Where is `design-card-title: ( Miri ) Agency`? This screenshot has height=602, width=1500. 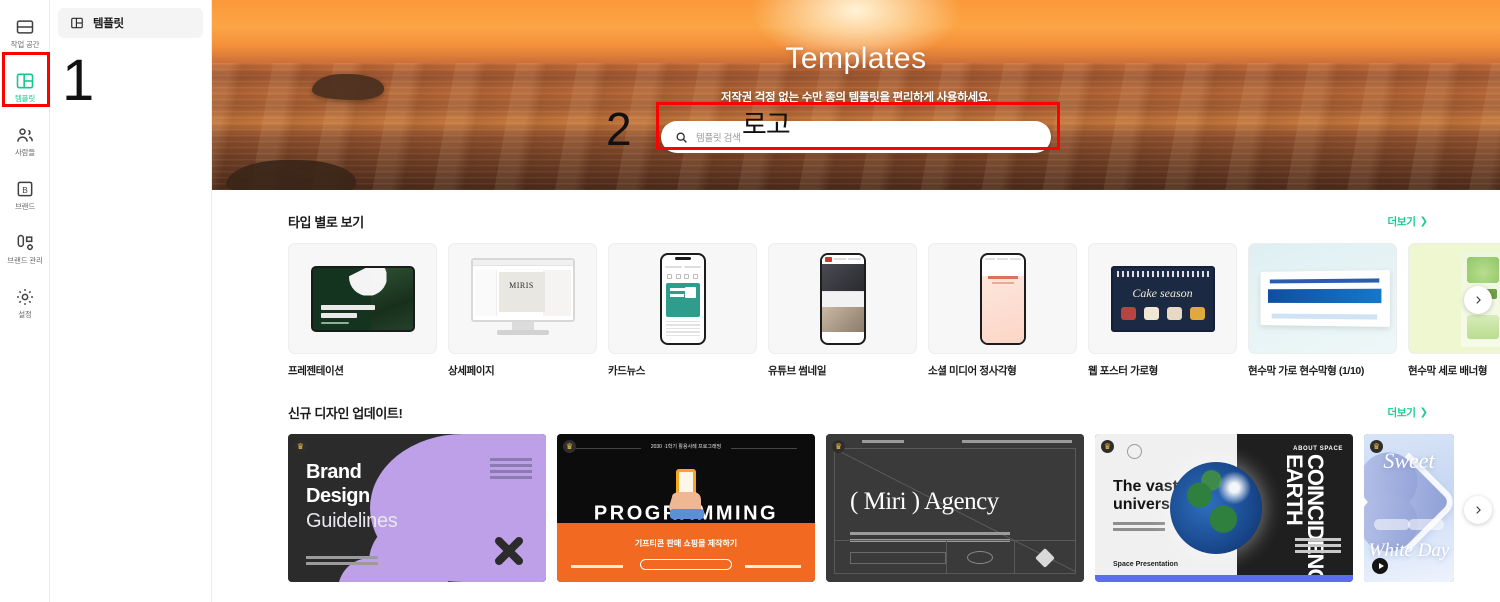 design-card-title: ( Miri ) Agency is located at coordinates (924, 502).